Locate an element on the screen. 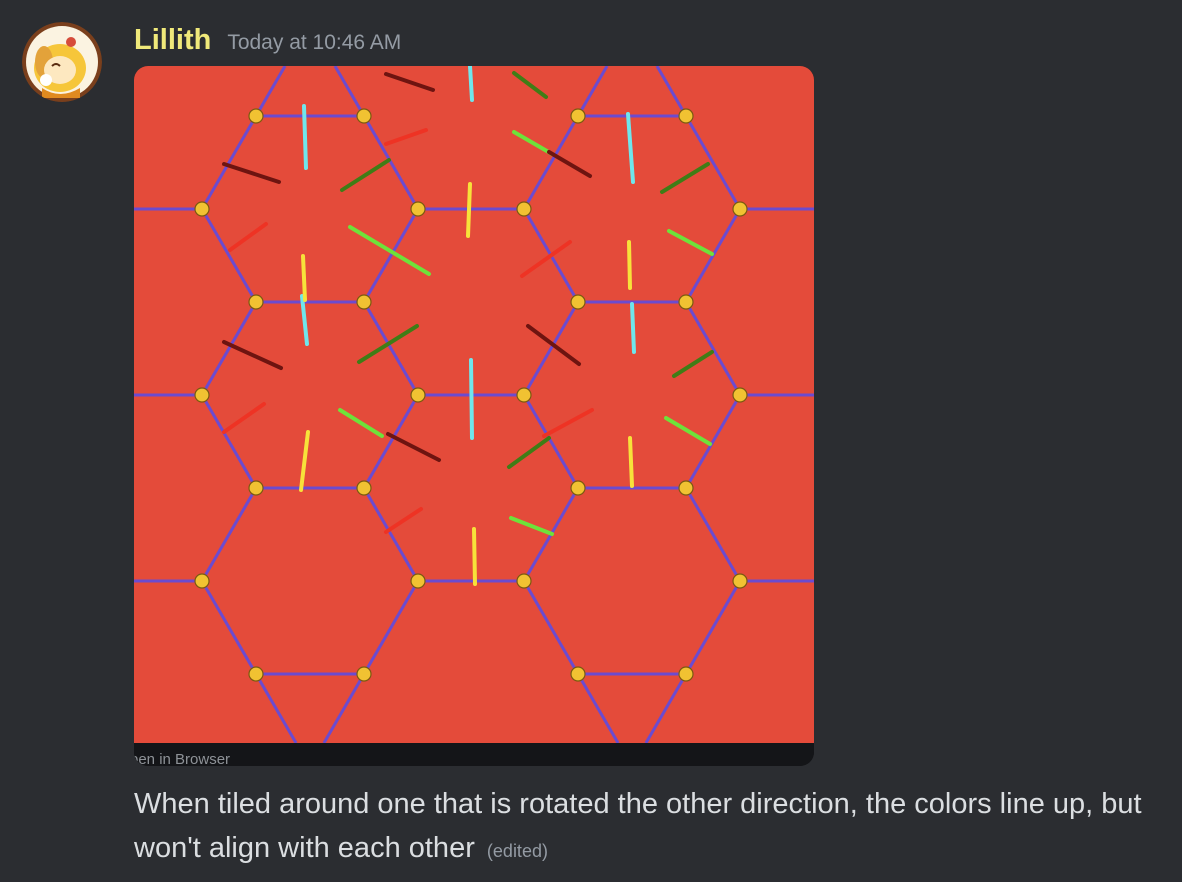 This screenshot has width=1182, height=882. avatar-character-icon is located at coordinates (62, 62).